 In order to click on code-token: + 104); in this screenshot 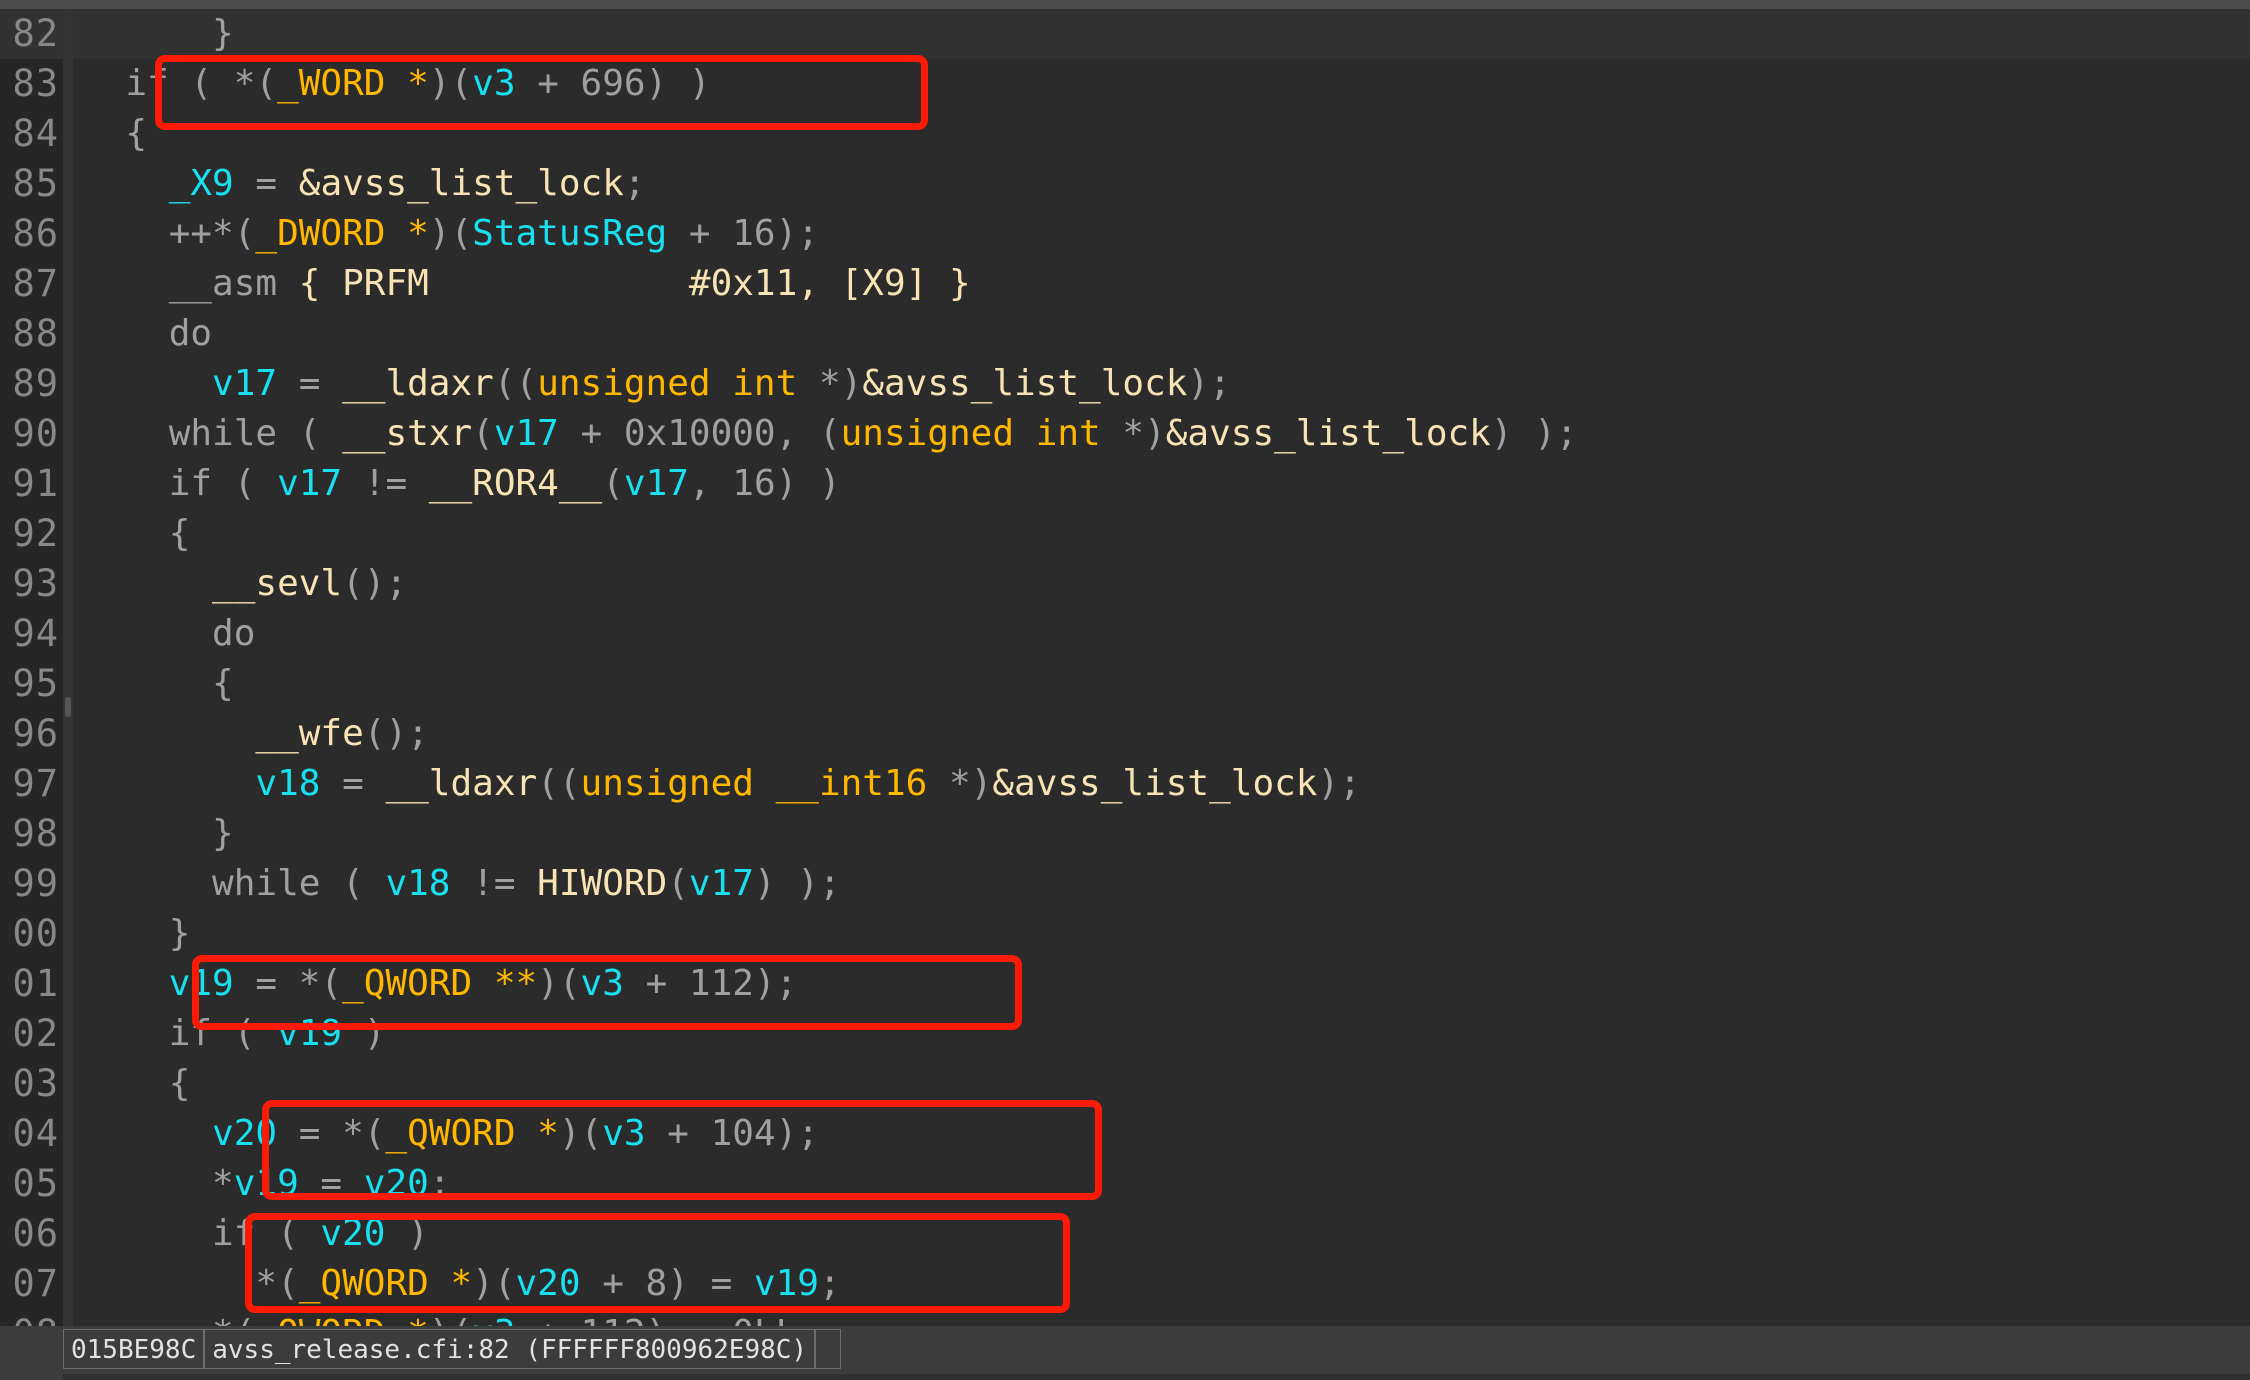, I will do `click(732, 1133)`.